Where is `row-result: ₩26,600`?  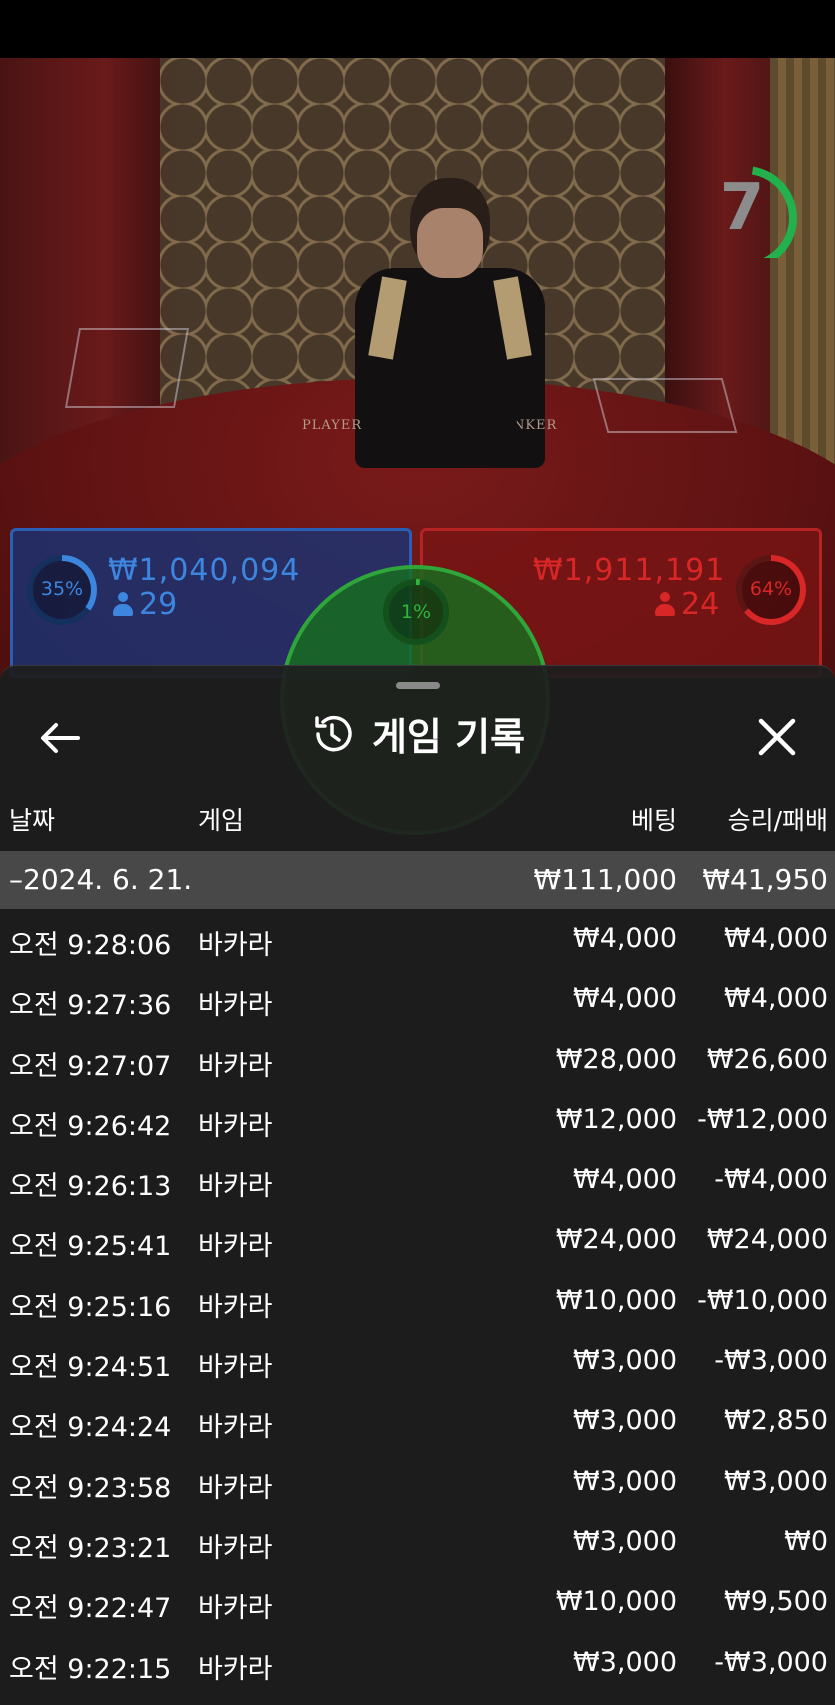
row-result: ₩26,600 is located at coordinates (767, 1059).